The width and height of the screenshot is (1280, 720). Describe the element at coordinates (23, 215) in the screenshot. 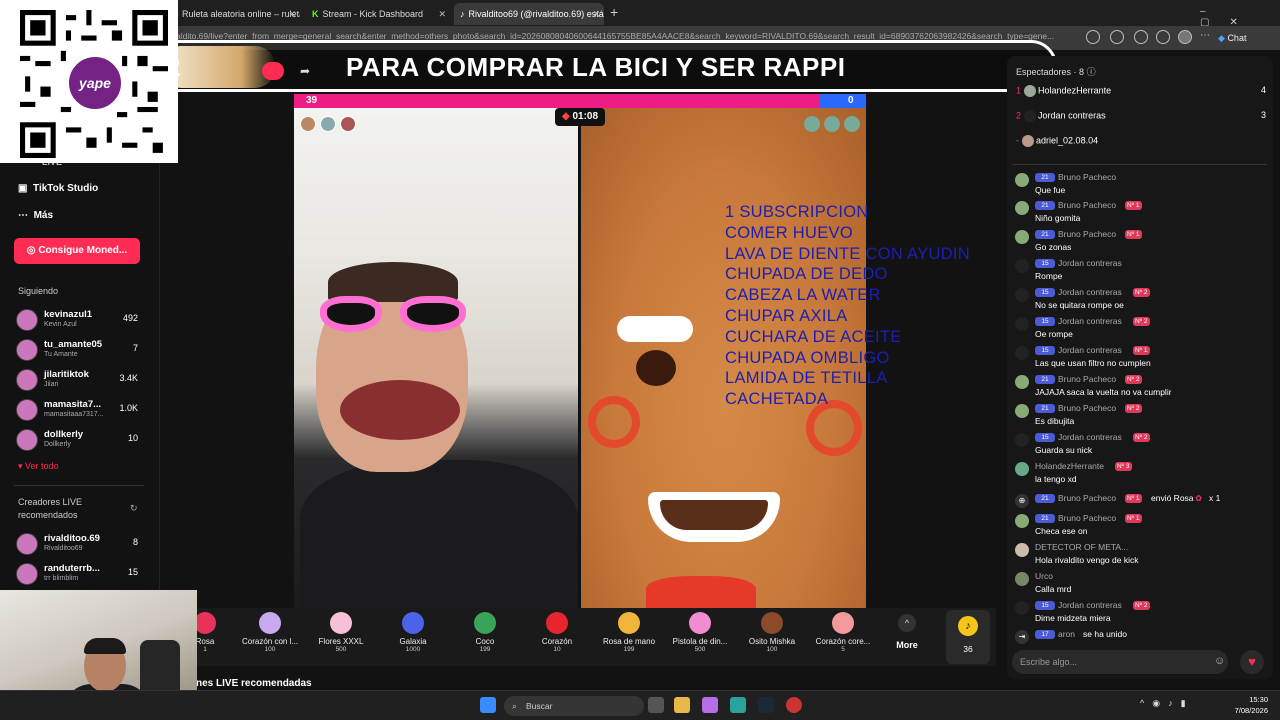

I see `more-dots-icon: ⋯` at that location.